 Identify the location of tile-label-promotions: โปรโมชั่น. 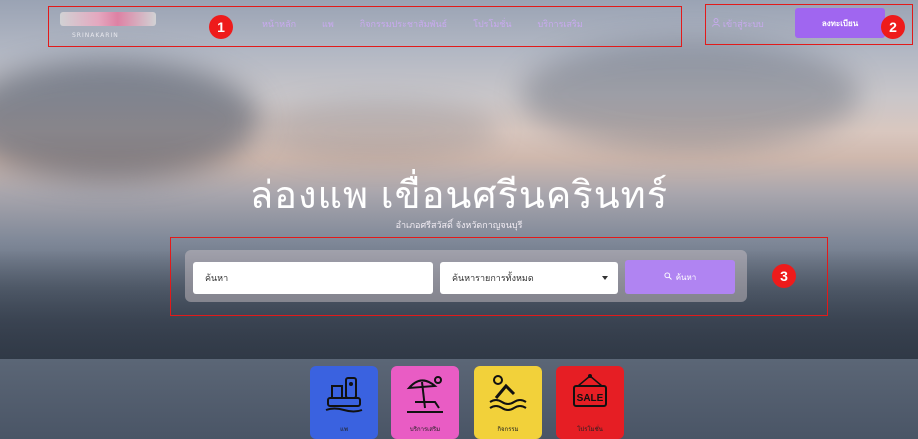
(590, 429).